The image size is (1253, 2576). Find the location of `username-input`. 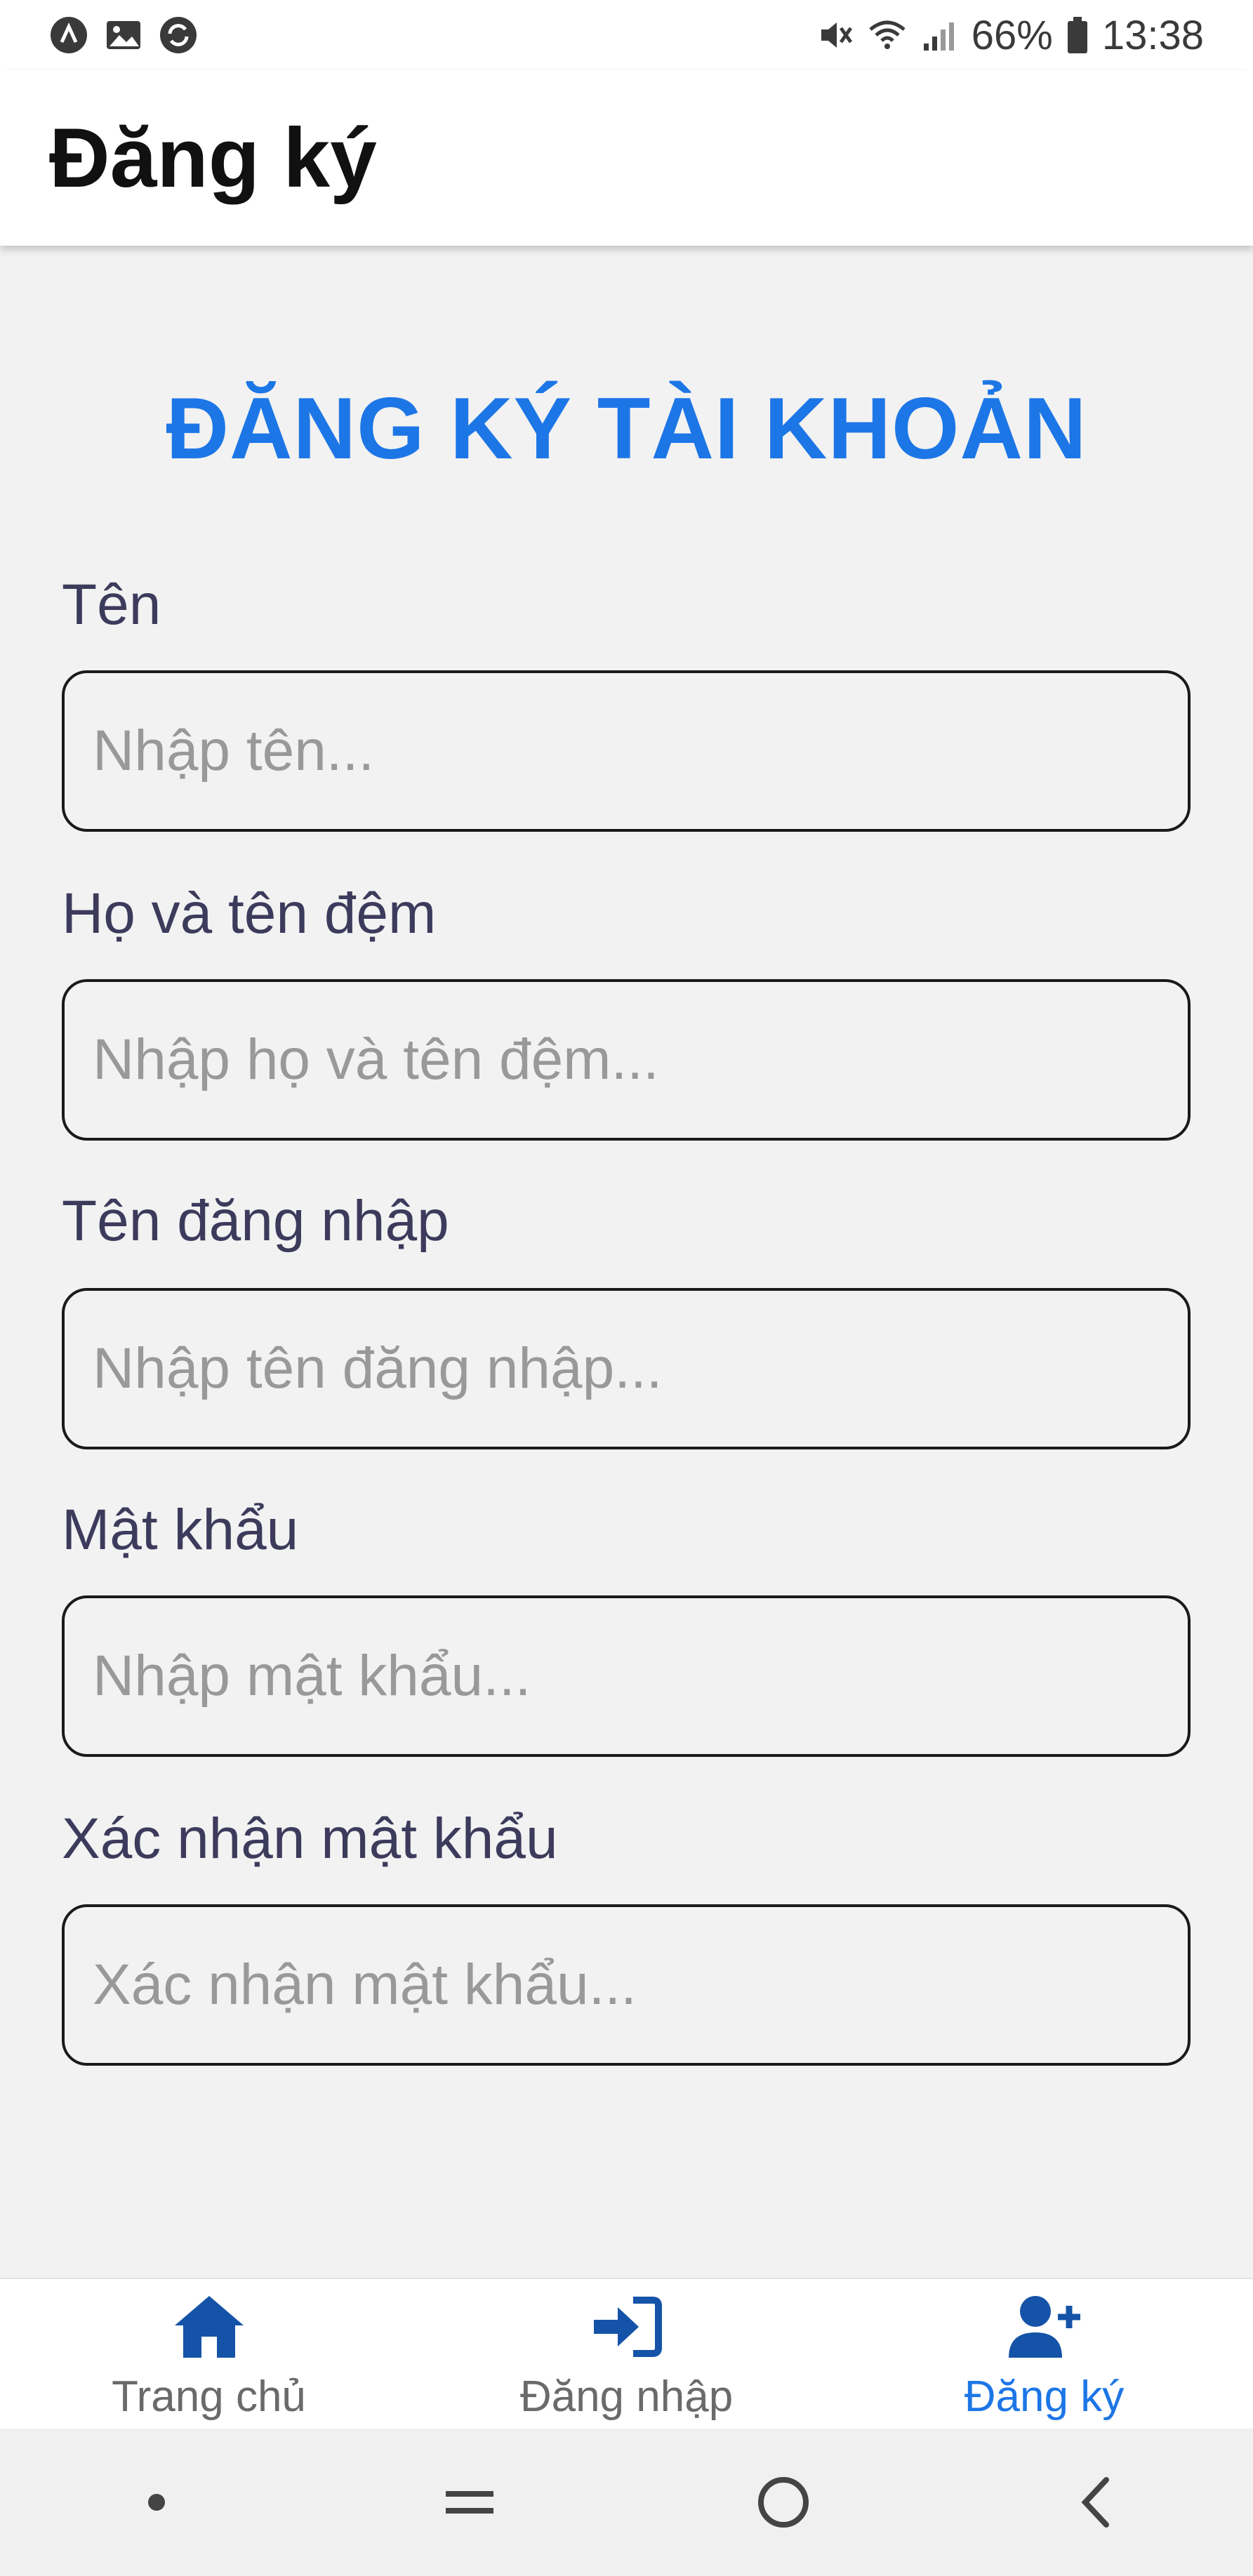

username-input is located at coordinates (626, 1369).